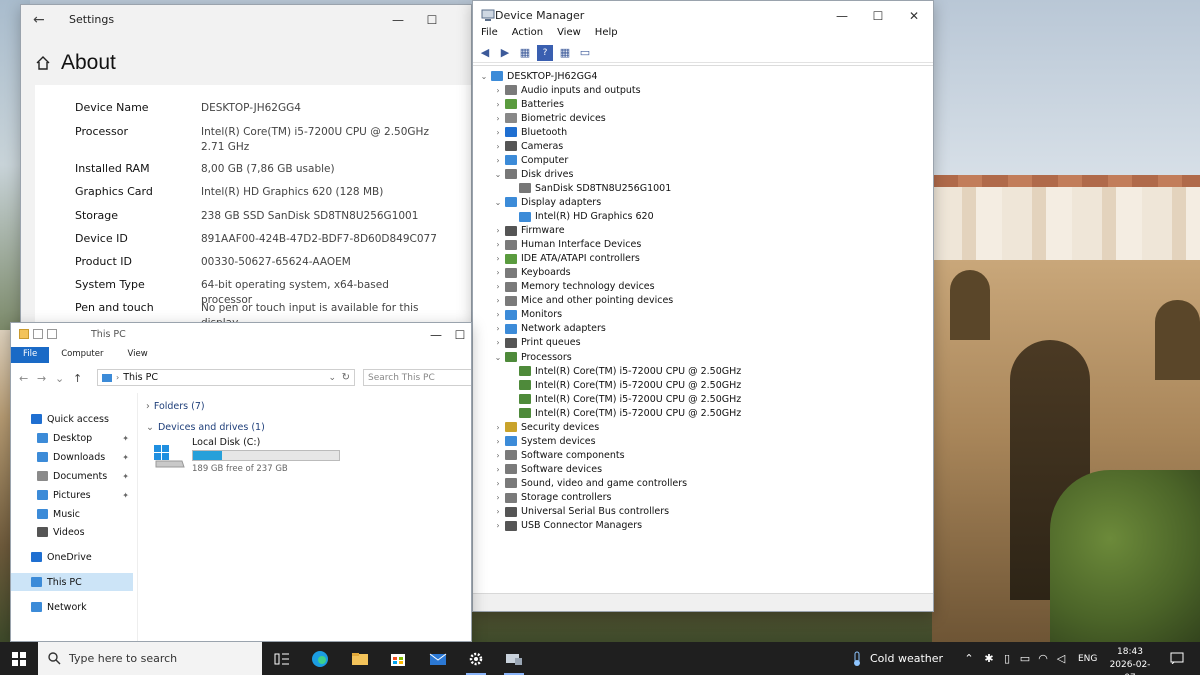 The height and width of the screenshot is (675, 1200). I want to click on tree-node: › Security devices, so click(546, 427).